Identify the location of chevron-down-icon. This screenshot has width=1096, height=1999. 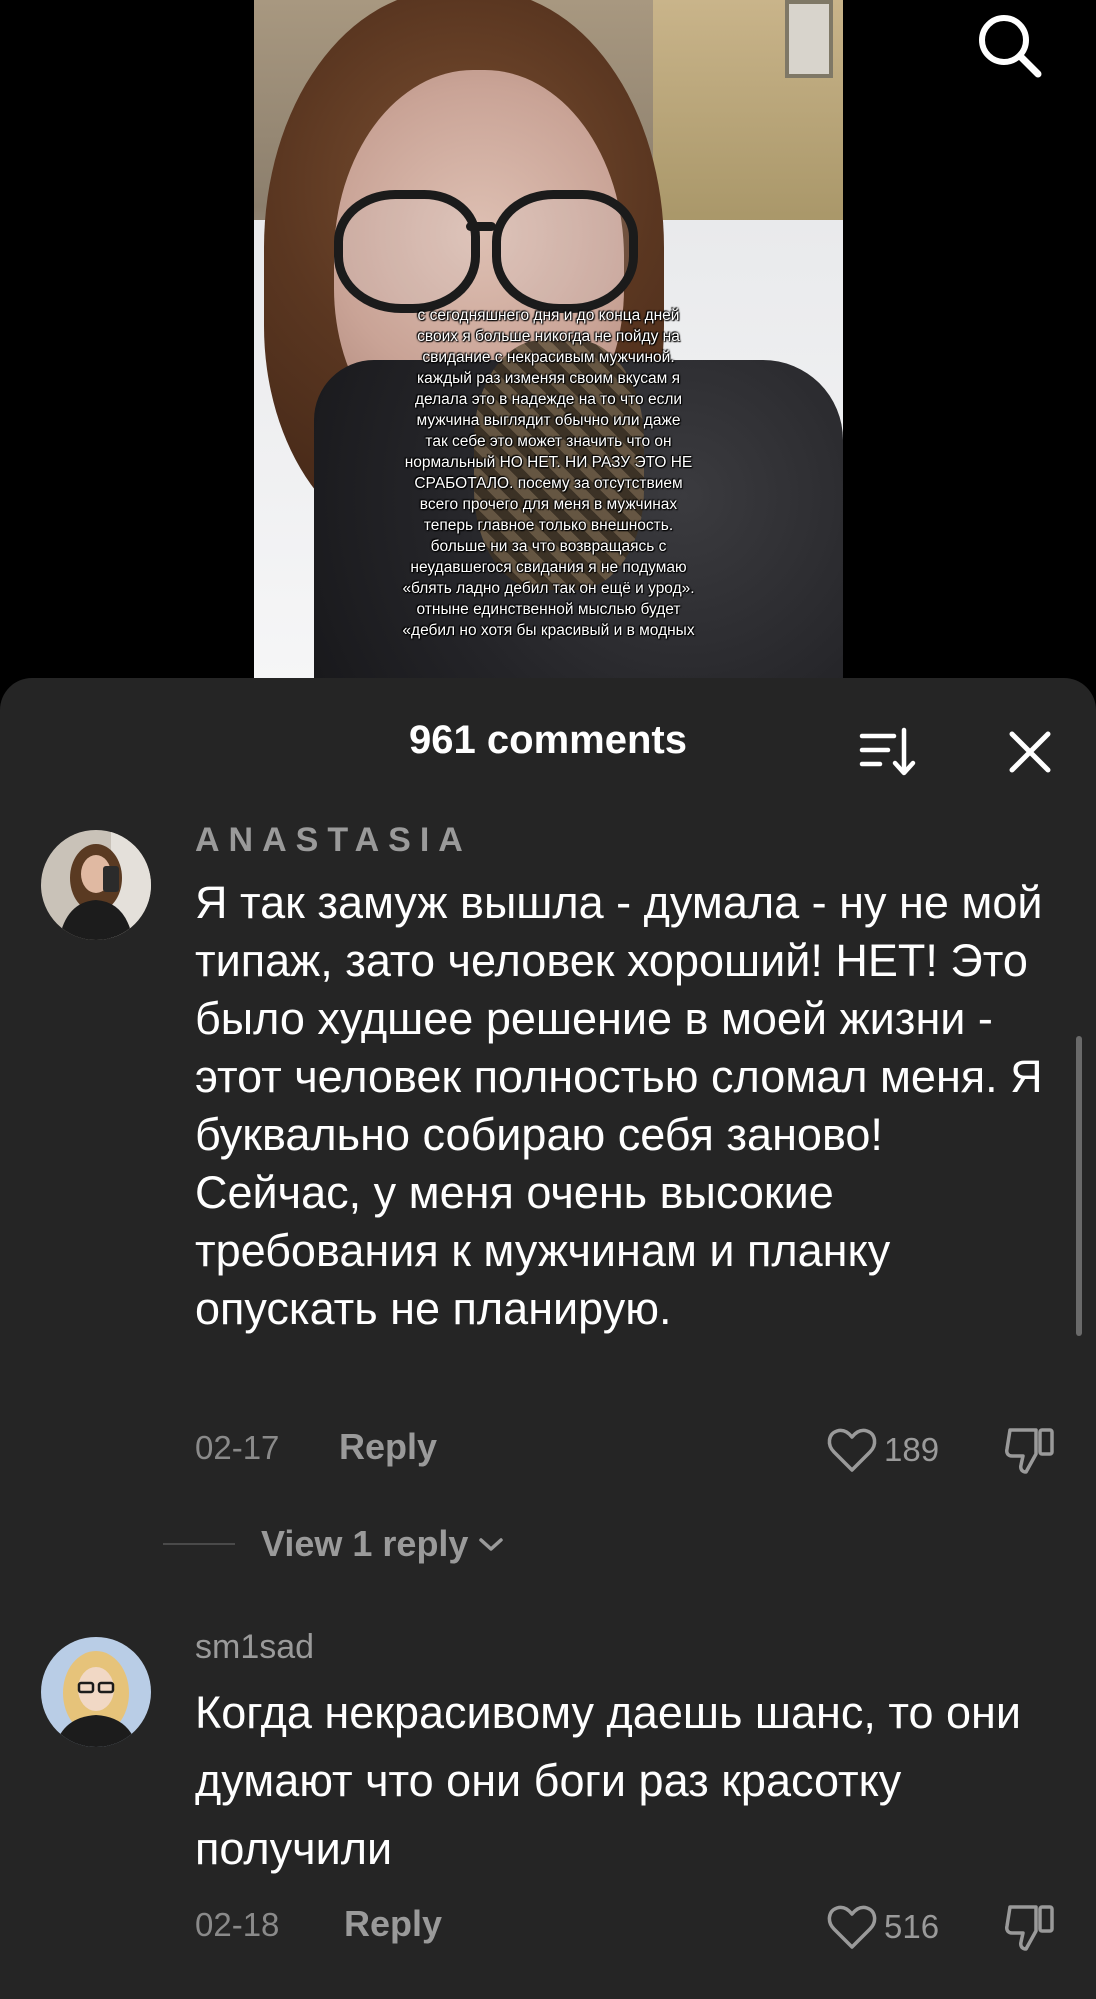
(491, 1544).